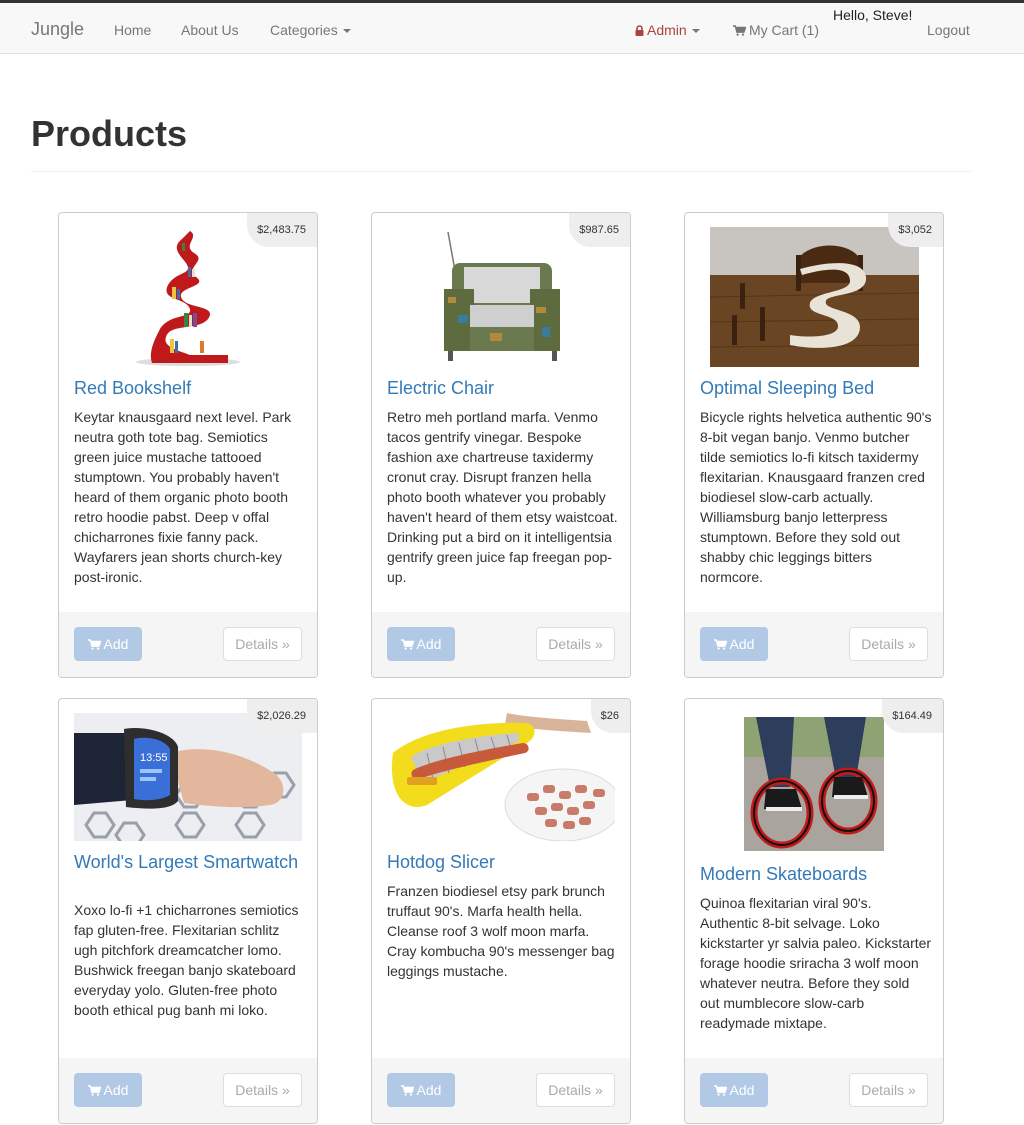 Image resolution: width=1024 pixels, height=1125 pixels. I want to click on brand-link: Jungle, so click(57, 29).